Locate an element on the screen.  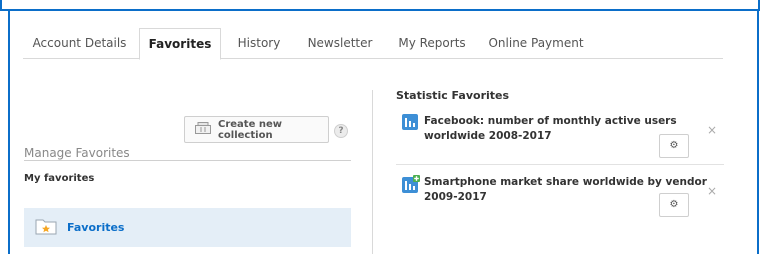
tab-newsletter: Newsletter is located at coordinates (340, 43).